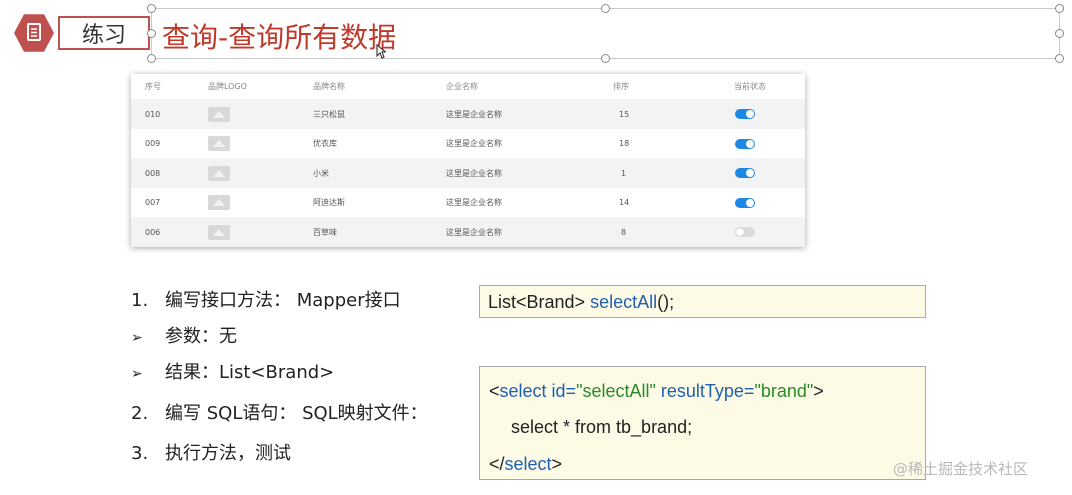 This screenshot has height=495, width=1072. What do you see at coordinates (279, 36) in the screenshot?
I see `page-title: 查询-查询所有数据` at bounding box center [279, 36].